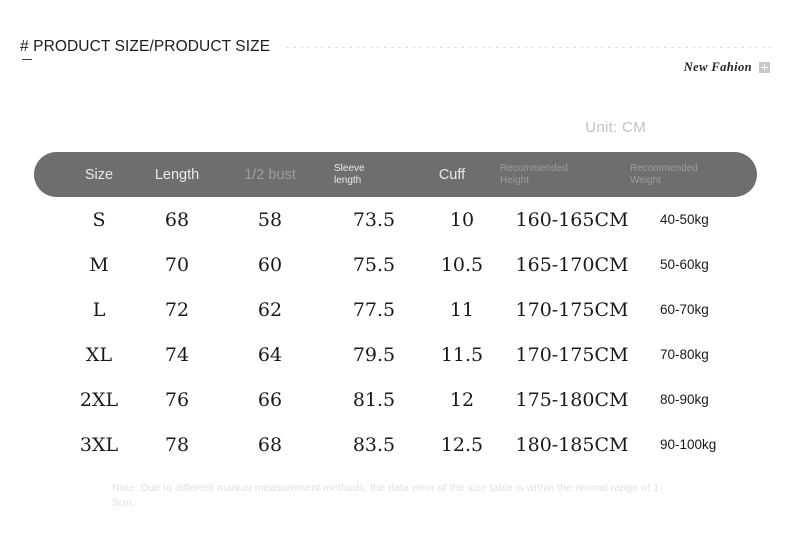 This screenshot has height=557, width=790. Describe the element at coordinates (270, 354) in the screenshot. I see `cell-bust: 64` at that location.